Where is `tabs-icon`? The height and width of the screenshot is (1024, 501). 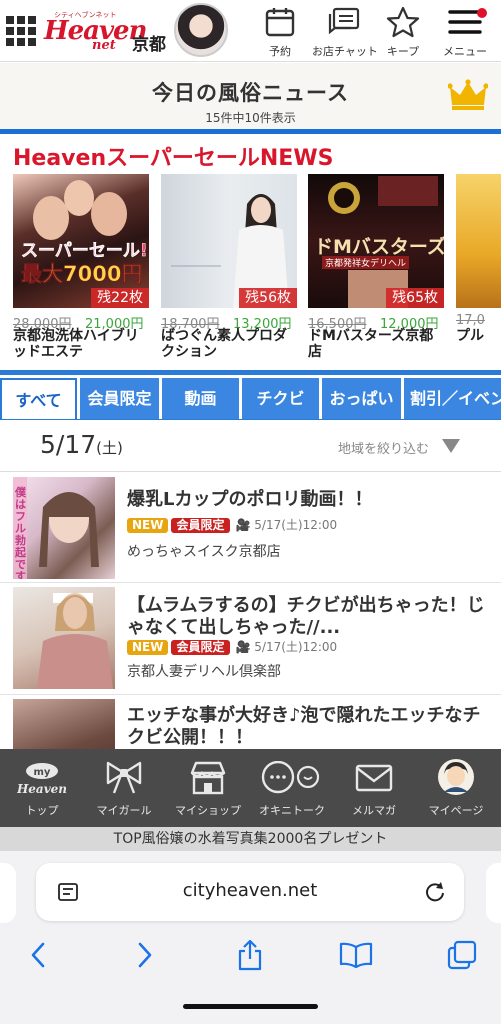
tabs-icon is located at coordinates (462, 955).